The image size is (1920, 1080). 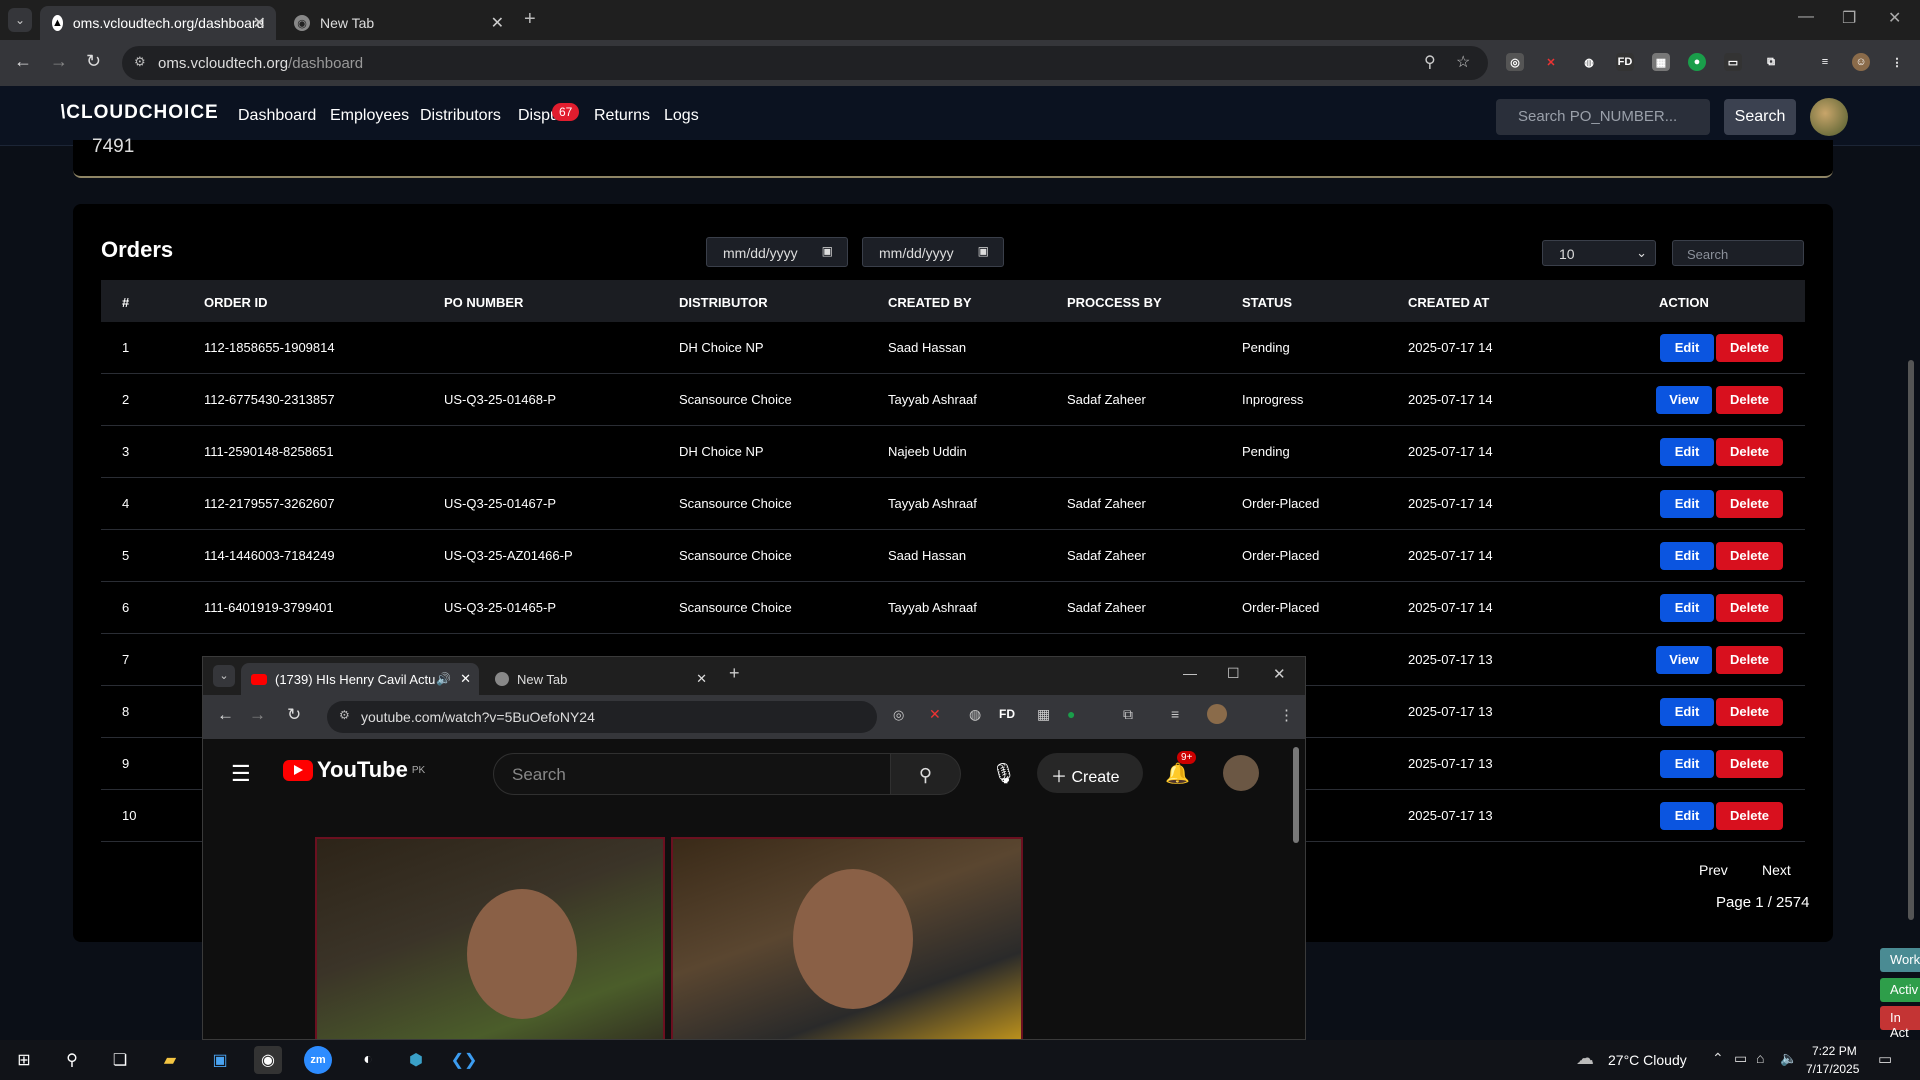 What do you see at coordinates (443, 679) in the screenshot?
I see `audio-playing-icon: 🔊` at bounding box center [443, 679].